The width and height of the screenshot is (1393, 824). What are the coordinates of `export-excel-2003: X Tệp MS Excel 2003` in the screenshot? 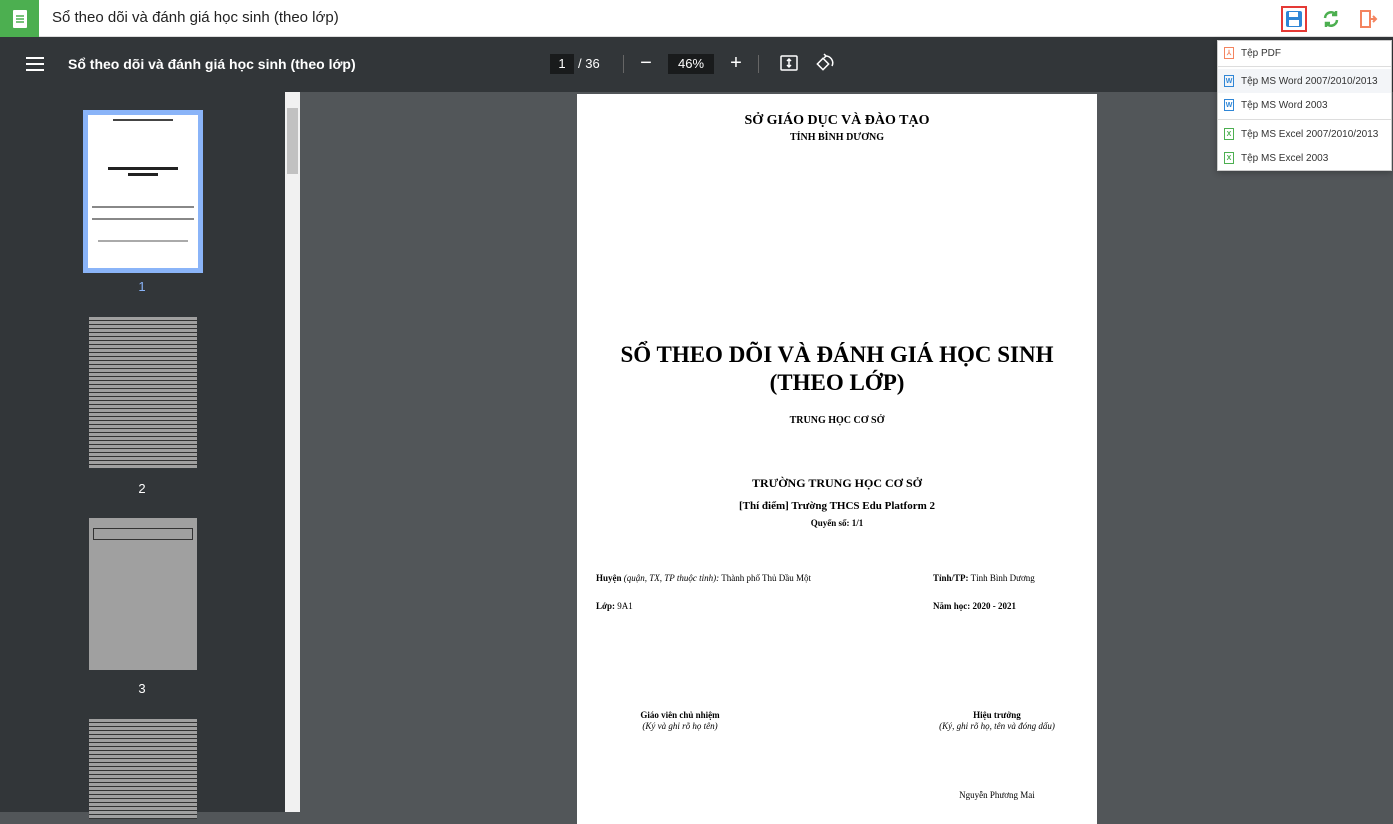 It's located at (1304, 158).